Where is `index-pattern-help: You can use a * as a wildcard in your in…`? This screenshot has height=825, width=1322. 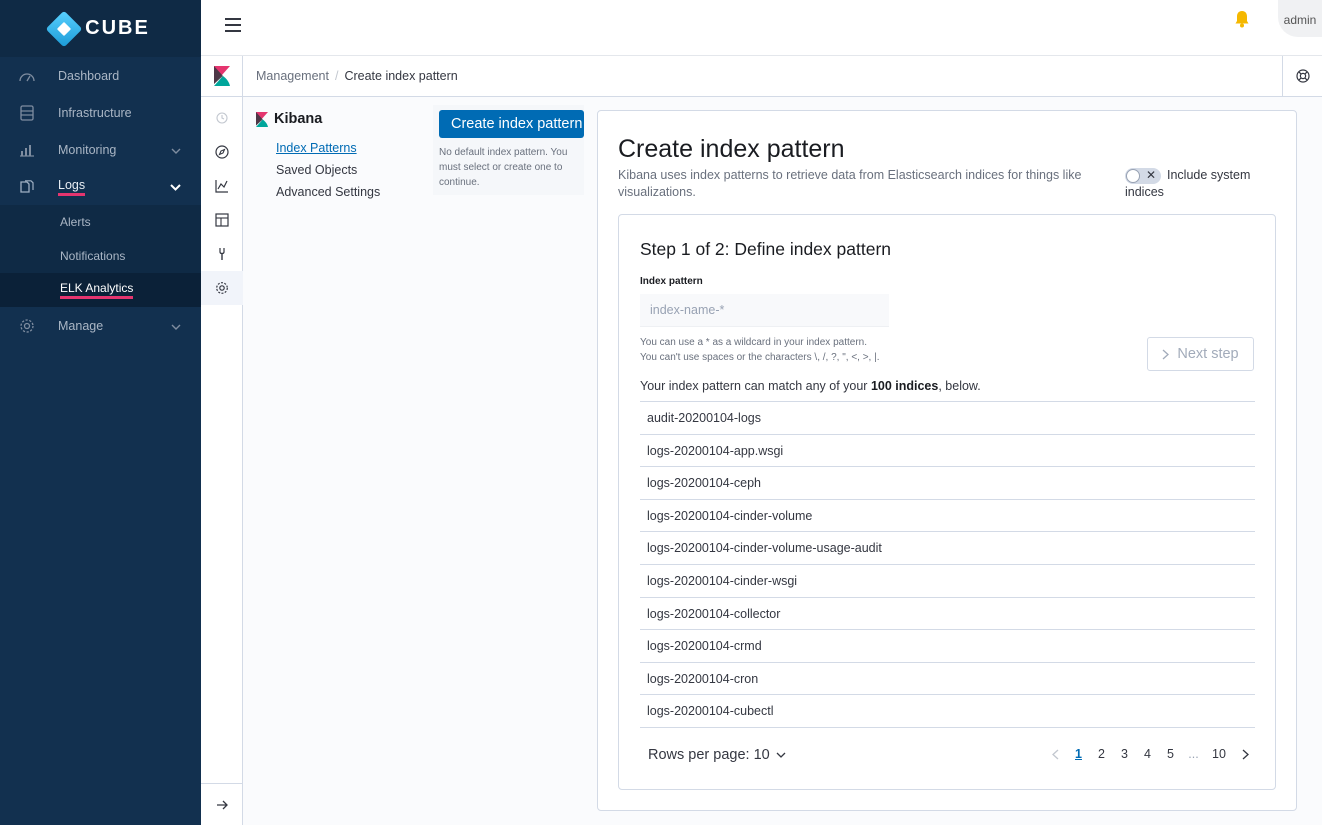
index-pattern-help: You can use a * as a wildcard in your in… is located at coordinates (759, 350).